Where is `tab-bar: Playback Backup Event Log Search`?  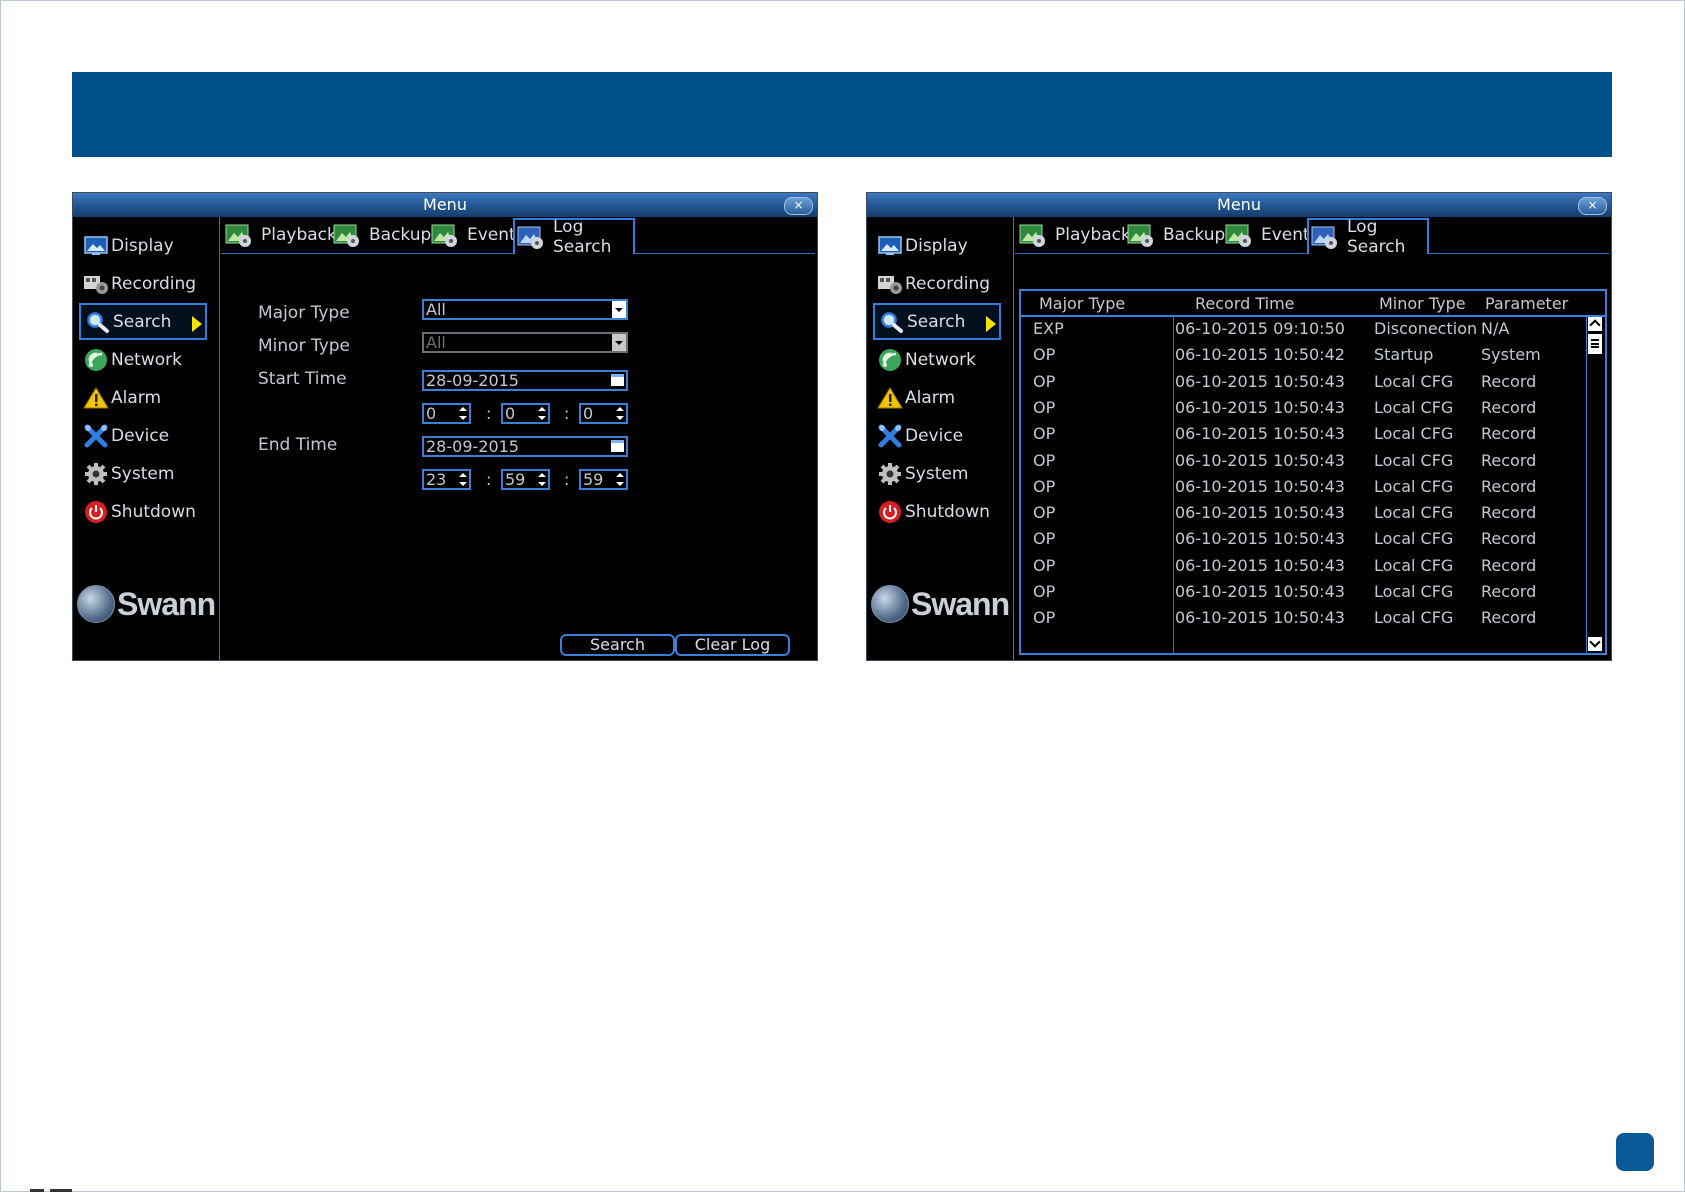
tab-bar: Playback Backup Event Log Search is located at coordinates (1312, 237).